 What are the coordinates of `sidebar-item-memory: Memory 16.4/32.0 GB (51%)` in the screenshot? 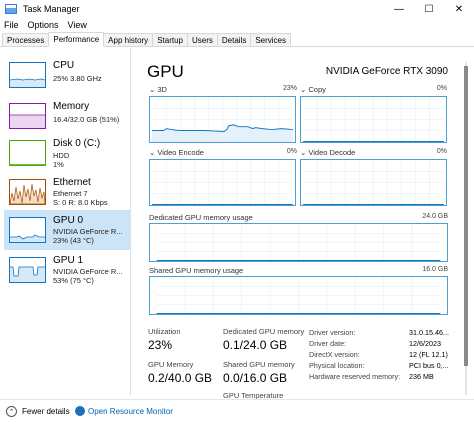 It's located at (67, 116).